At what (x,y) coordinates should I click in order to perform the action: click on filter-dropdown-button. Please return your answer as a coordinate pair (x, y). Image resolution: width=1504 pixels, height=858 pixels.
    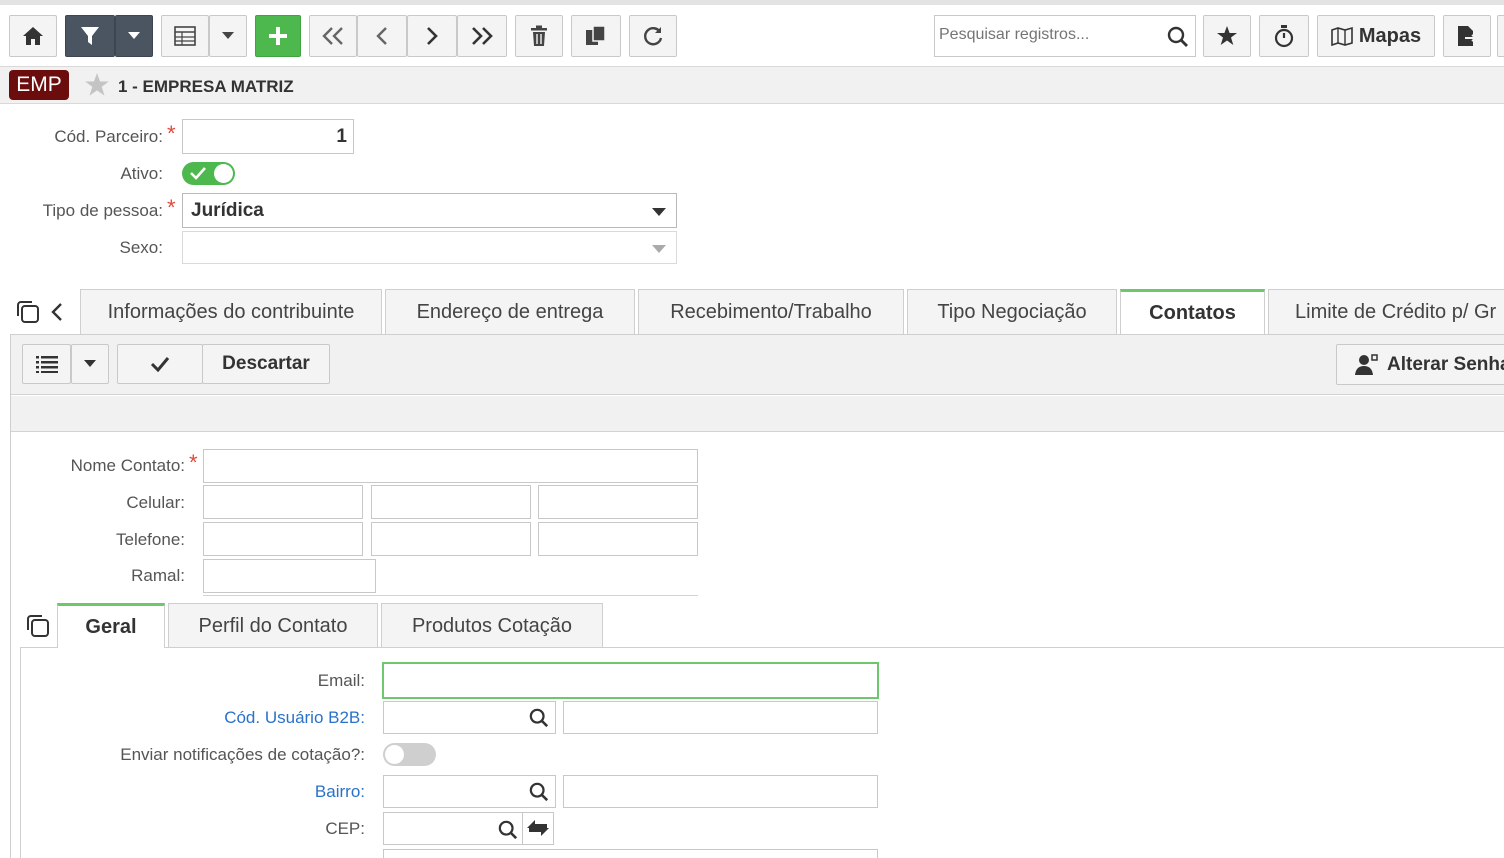
    Looking at the image, I should click on (134, 36).